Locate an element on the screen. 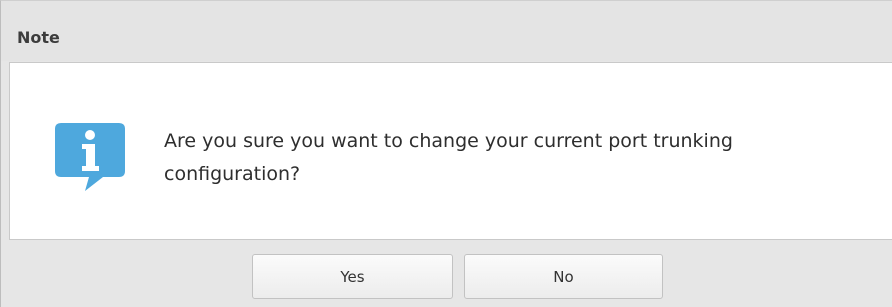  no-button: No is located at coordinates (563, 276).